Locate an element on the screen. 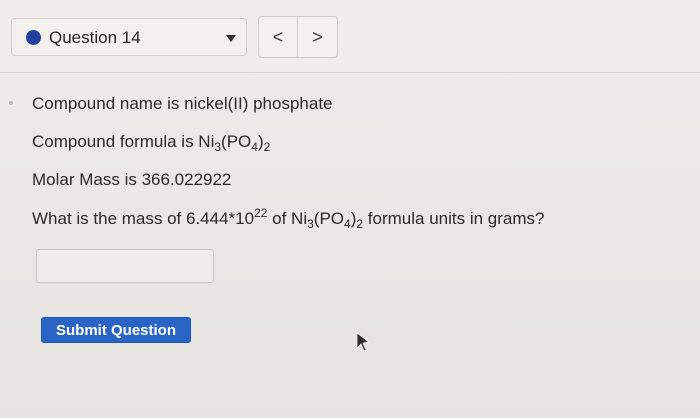 The image size is (700, 418). bullet-marker is located at coordinates (11, 103).